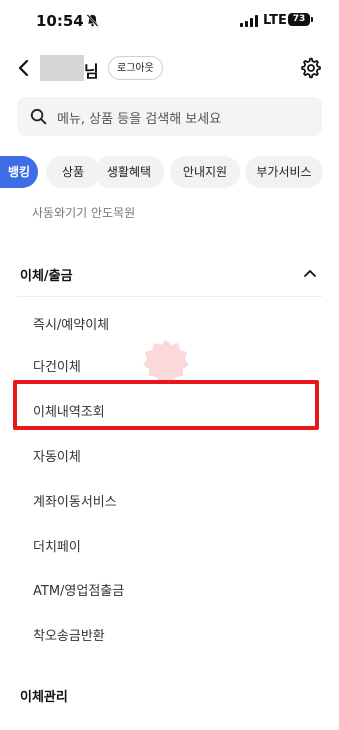  What do you see at coordinates (169, 21) in the screenshot?
I see `status-bar: 10:54 LTE 73` at bounding box center [169, 21].